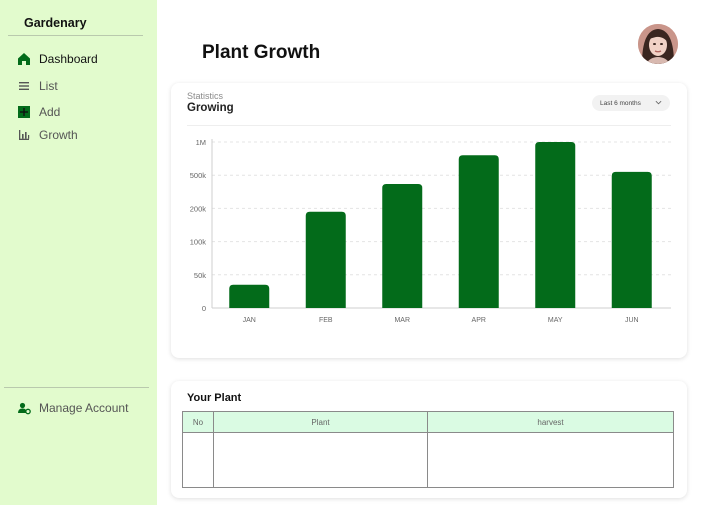 Image resolution: width=711 pixels, height=505 pixels. Describe the element at coordinates (550, 460) in the screenshot. I see `table-cell-harvest` at that location.